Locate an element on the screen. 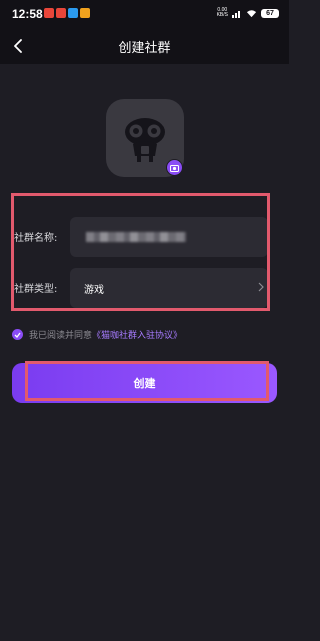 The image size is (320, 641). community-name-row: 社群名称: is located at coordinates (144, 237).